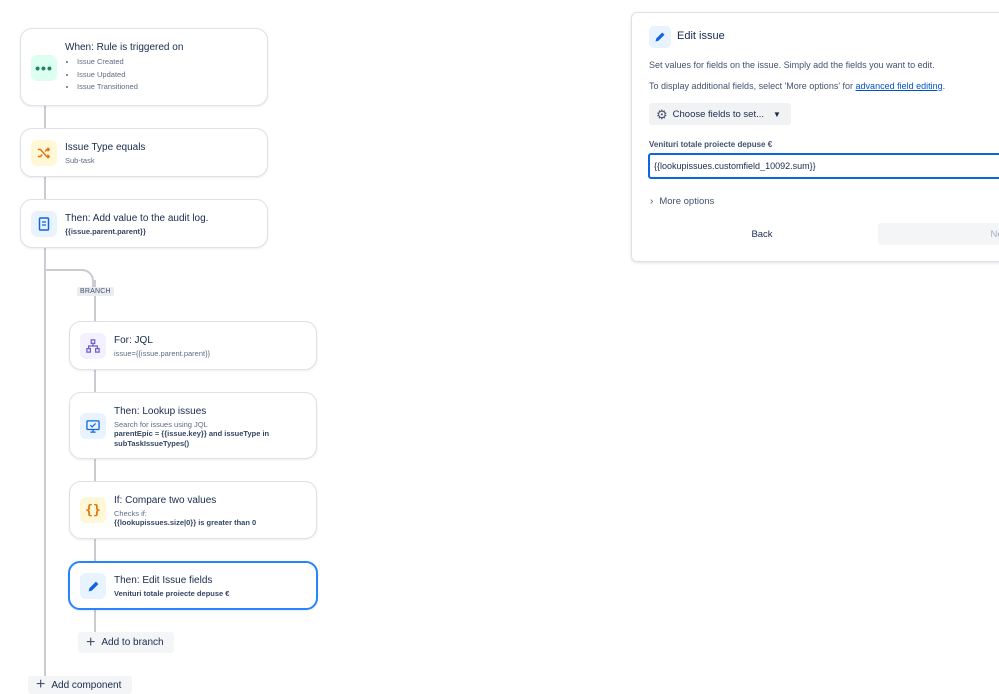  I want to click on document-icon, so click(44, 224).